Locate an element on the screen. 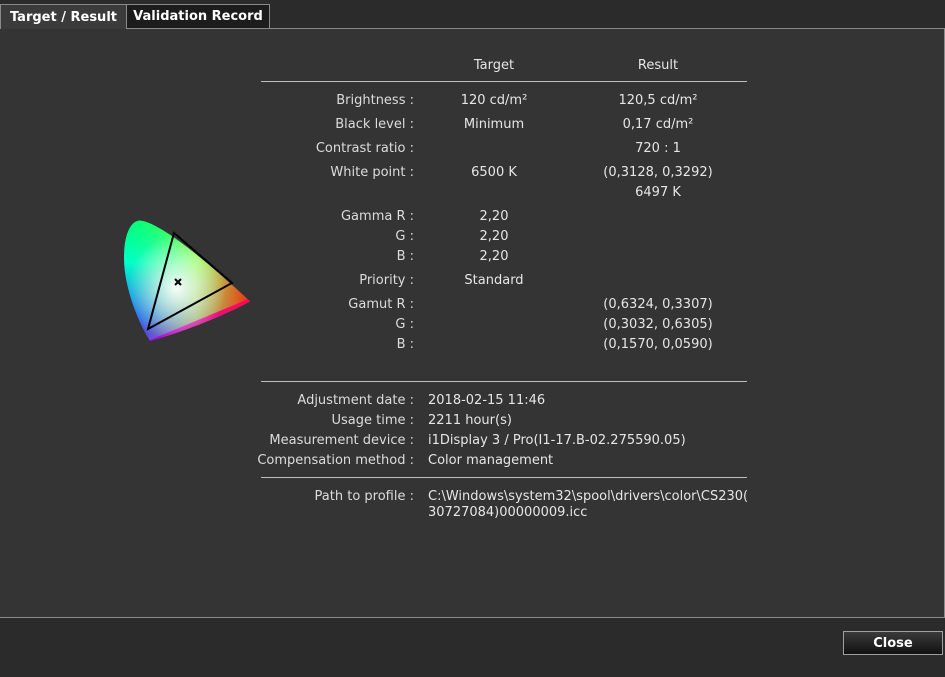 This screenshot has height=677, width=945. gamma-r-label: Gamma R : is located at coordinates (377, 216).